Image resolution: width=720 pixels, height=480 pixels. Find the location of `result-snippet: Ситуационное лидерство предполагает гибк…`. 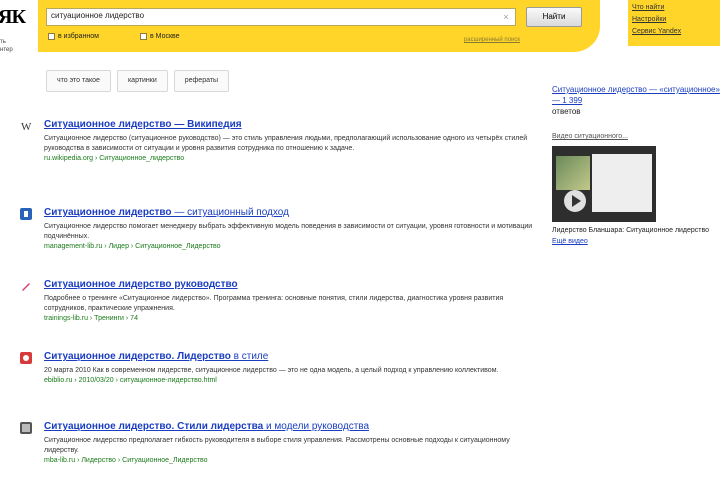

result-snippet: Ситуационное лидерство предполагает гибк… is located at coordinates (277, 445).